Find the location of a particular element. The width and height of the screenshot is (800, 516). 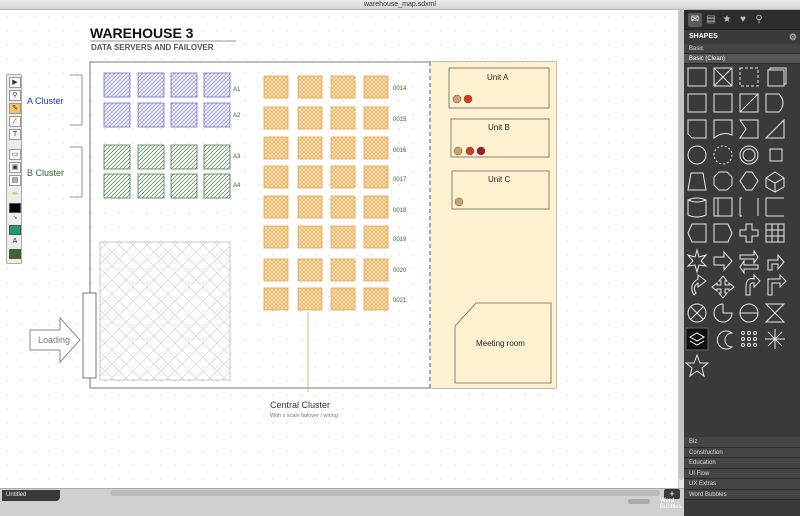

layers-shape-icon is located at coordinates (697, 339).